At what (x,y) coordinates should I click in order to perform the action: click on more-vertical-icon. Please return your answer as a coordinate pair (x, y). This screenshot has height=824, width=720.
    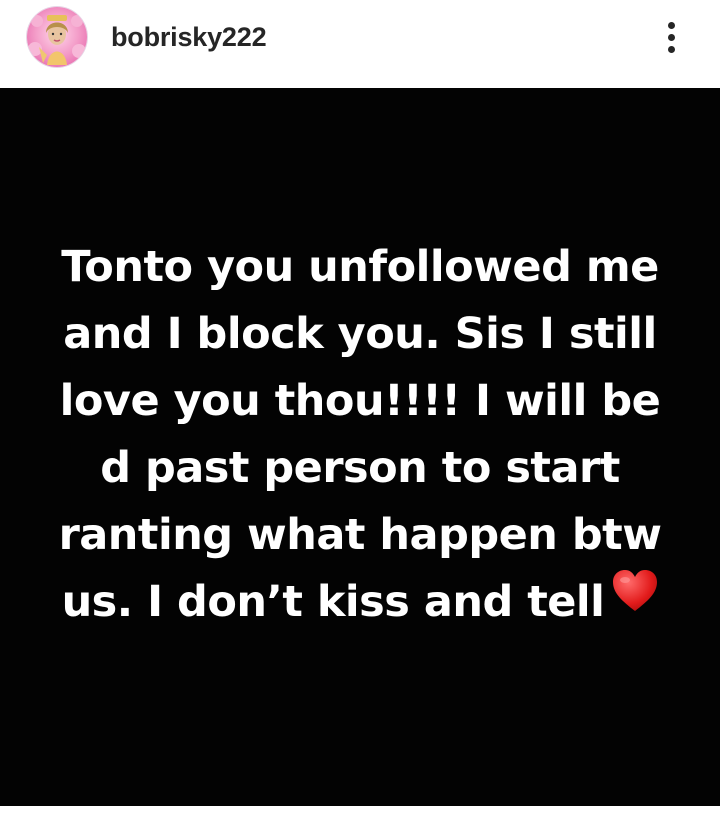
    Looking at the image, I should click on (672, 37).